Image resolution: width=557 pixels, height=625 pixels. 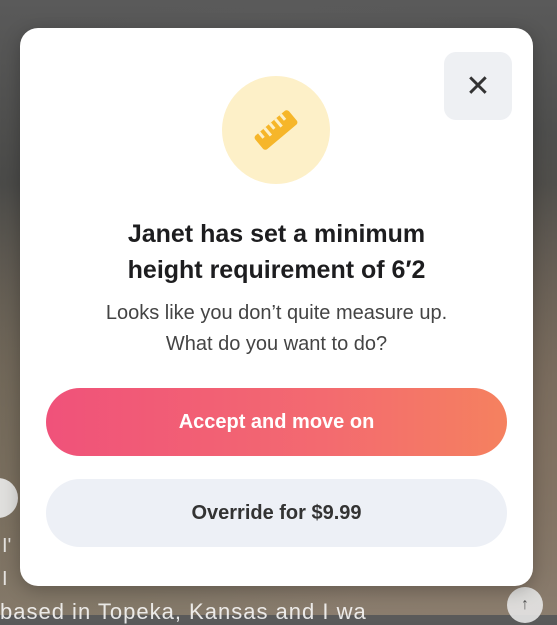 What do you see at coordinates (276, 422) in the screenshot?
I see `accept-and-move-on-button: Accept and move on` at bounding box center [276, 422].